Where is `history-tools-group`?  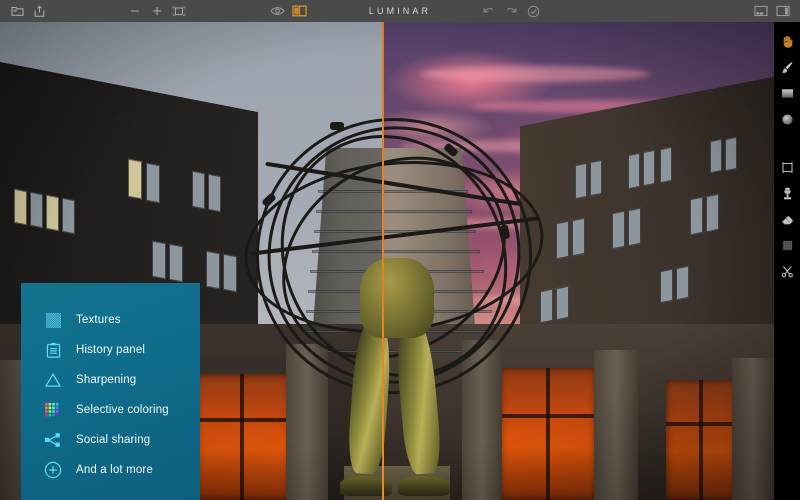 history-tools-group is located at coordinates (511, 11).